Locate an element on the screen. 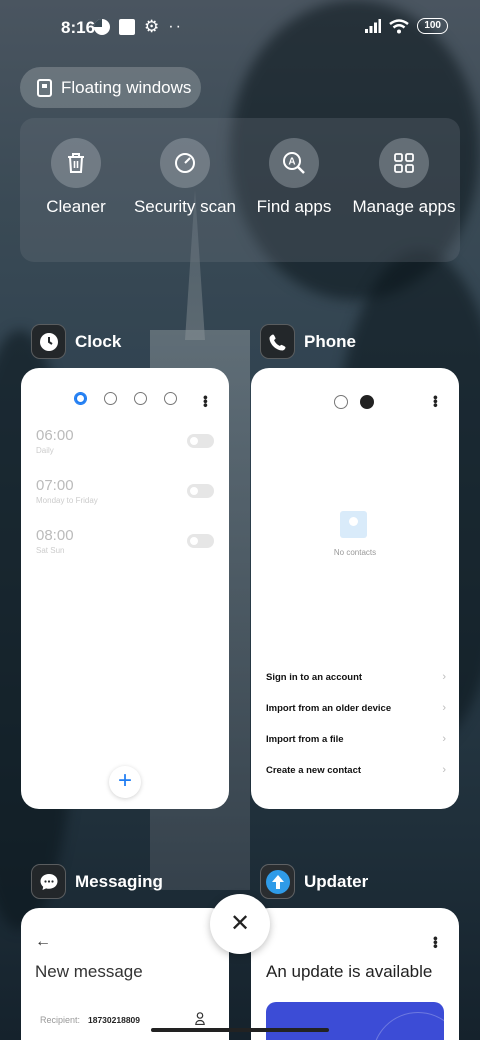 This screenshot has height=1040, width=480. security-scan-button: Security scan is located at coordinates (185, 177).